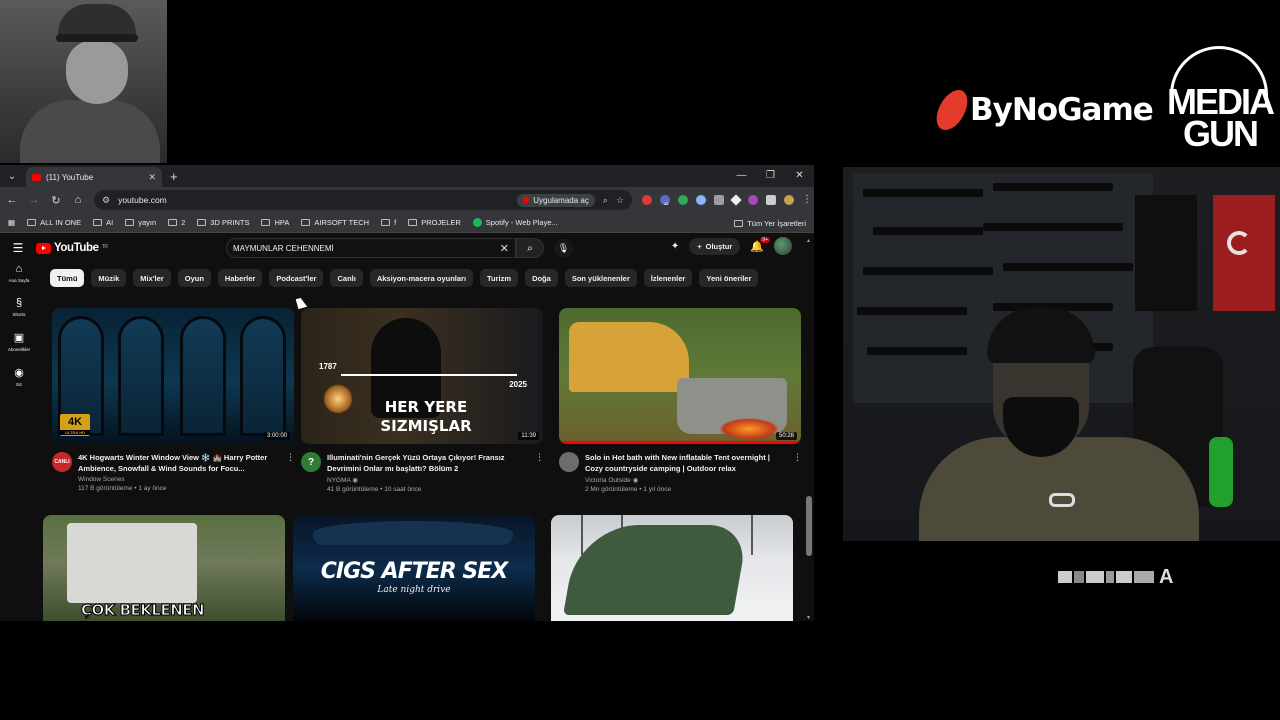  I want to click on video-thumbnail: ÇOK BEKLENEN, so click(164, 568).